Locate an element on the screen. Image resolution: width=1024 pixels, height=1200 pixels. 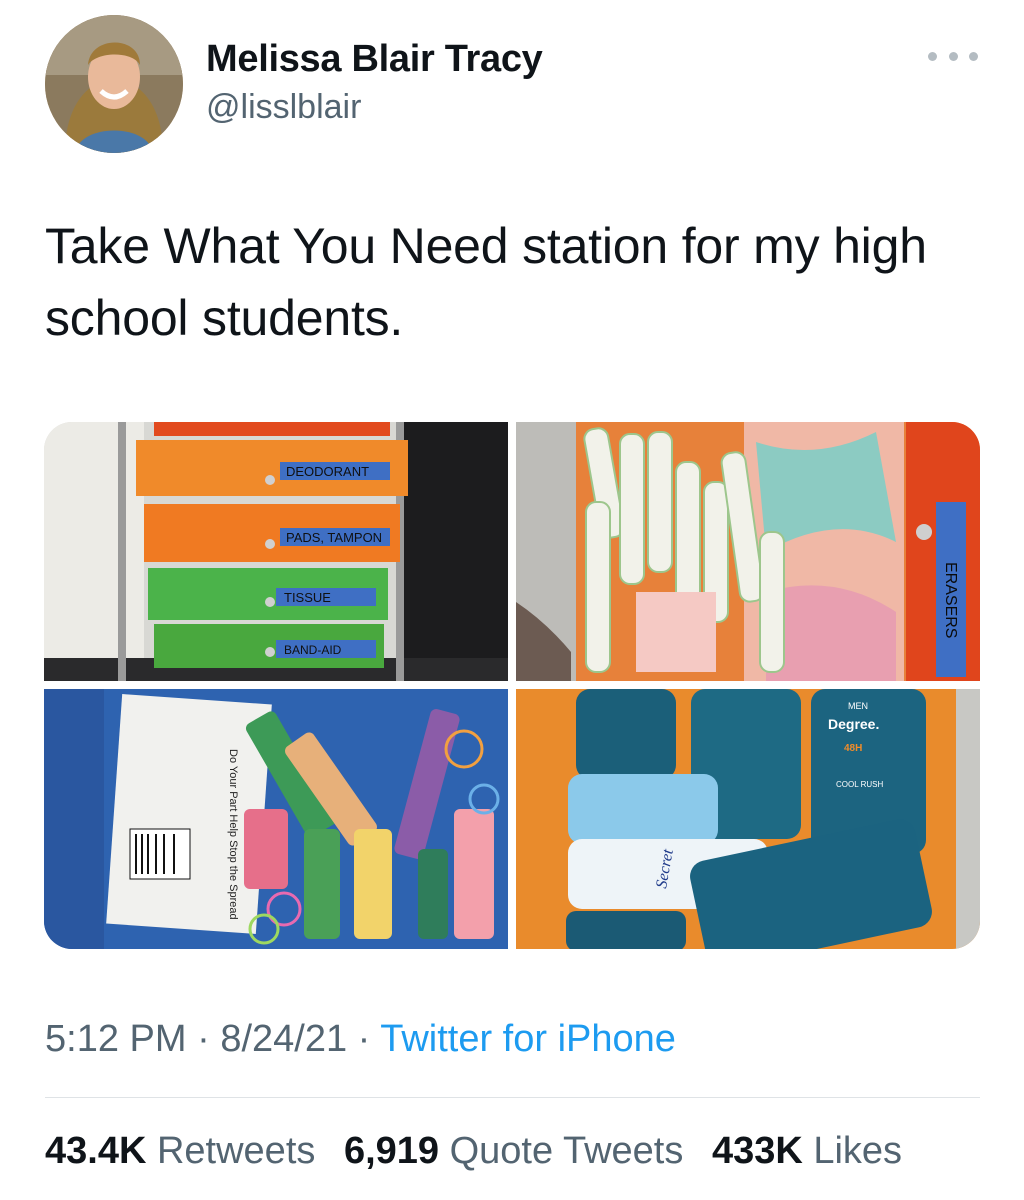
media-photo-tampons-pads: ERASERS is located at coordinates (748, 551).